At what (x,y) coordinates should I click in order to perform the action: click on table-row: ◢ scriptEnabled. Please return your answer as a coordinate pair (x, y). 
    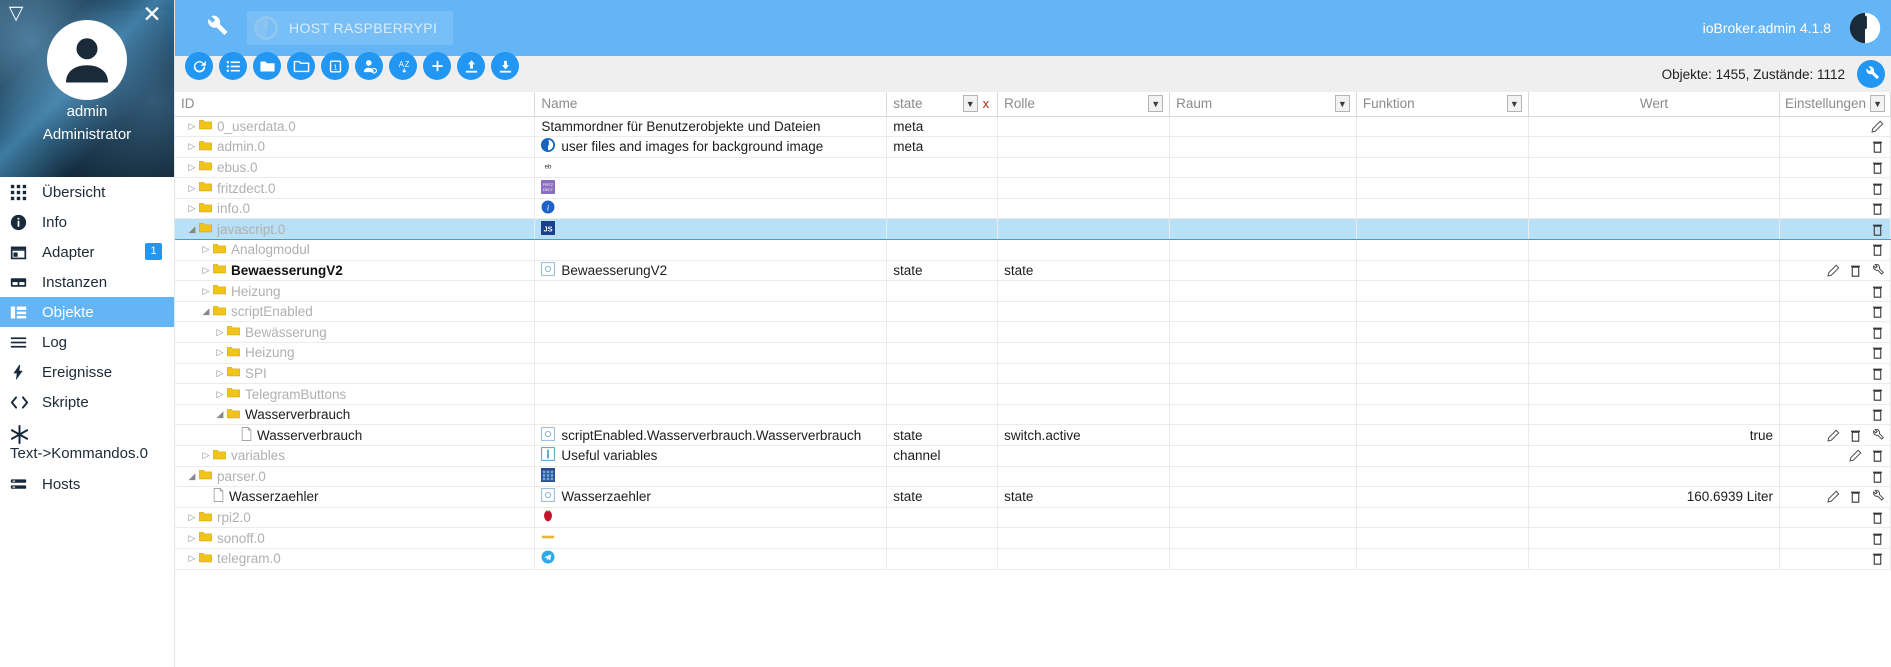
    Looking at the image, I should click on (1033, 312).